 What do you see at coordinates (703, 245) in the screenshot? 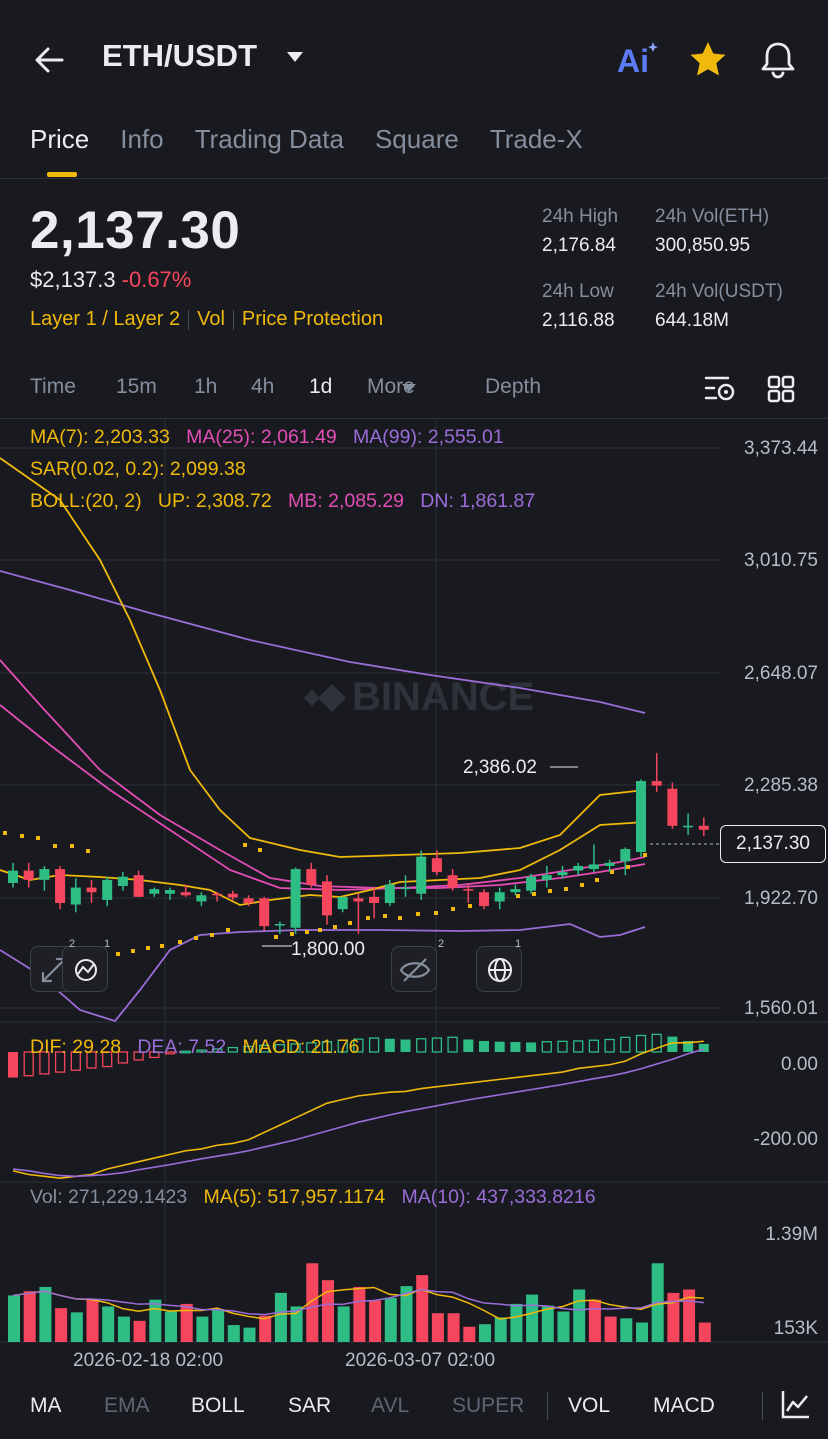
I see `vol-eth-value: 300,850.95` at bounding box center [703, 245].